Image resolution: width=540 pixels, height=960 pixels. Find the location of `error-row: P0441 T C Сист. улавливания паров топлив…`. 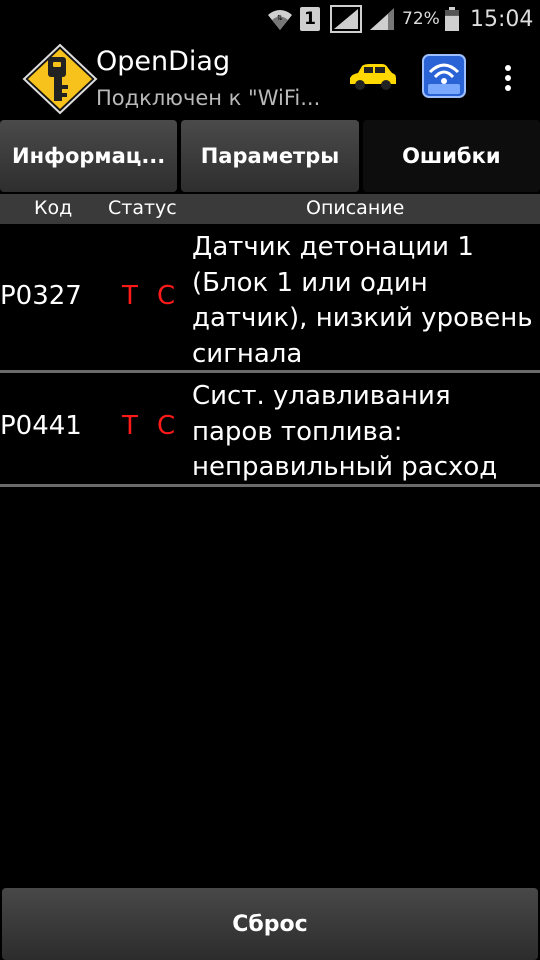

error-row: P0441 T C Сист. улавливания паров топлив… is located at coordinates (270, 430).